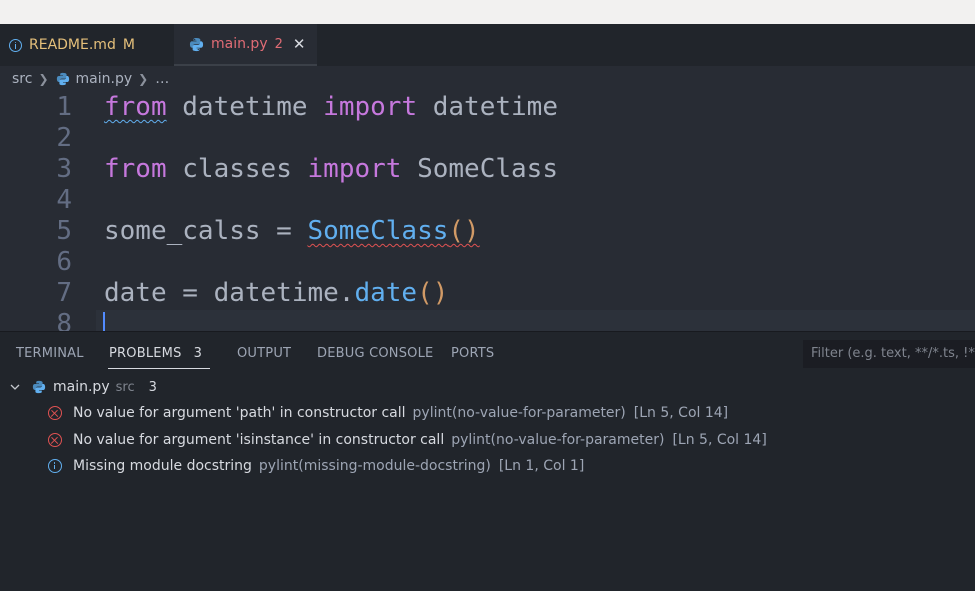 The width and height of the screenshot is (975, 591). I want to click on tab-ports: PORTS, so click(472, 353).